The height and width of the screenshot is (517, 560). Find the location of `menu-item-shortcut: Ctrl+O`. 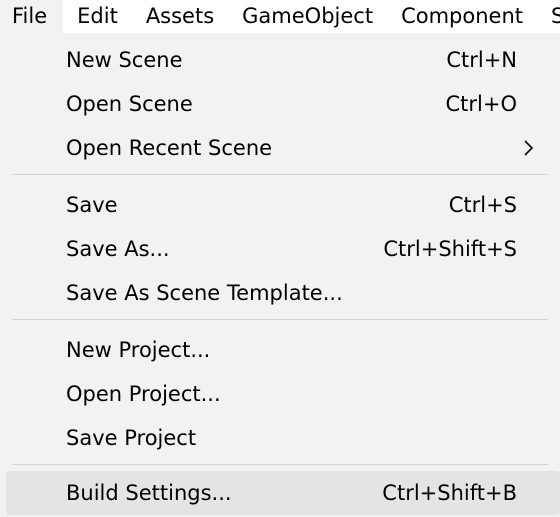

menu-item-shortcut: Ctrl+O is located at coordinates (481, 104).